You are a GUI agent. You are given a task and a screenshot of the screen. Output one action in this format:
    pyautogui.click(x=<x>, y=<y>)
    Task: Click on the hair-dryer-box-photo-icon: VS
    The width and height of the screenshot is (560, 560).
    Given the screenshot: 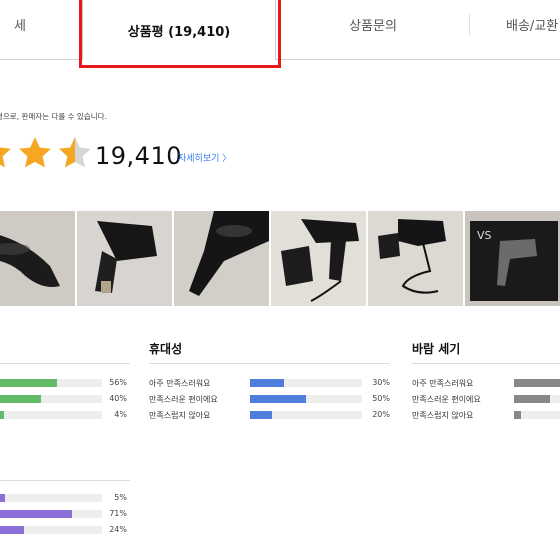 What is the action you would take?
    pyautogui.click(x=512, y=258)
    